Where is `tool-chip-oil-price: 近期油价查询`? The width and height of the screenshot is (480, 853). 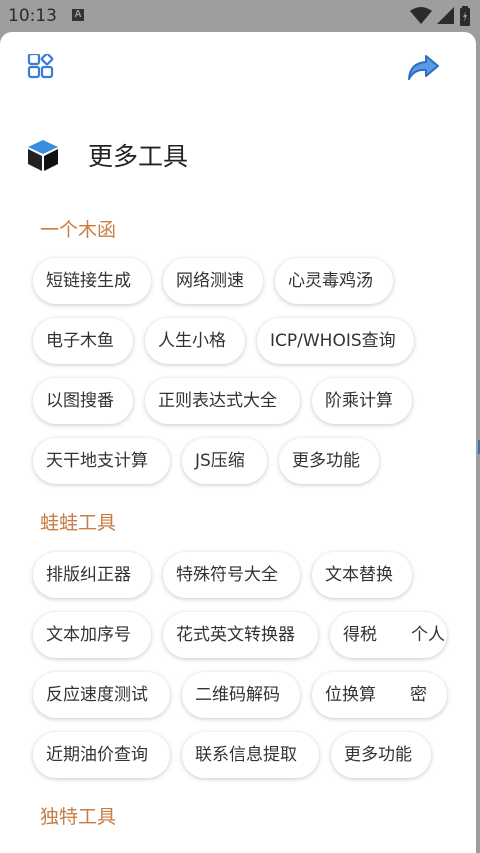 tool-chip-oil-price: 近期油价查询 is located at coordinates (101, 755).